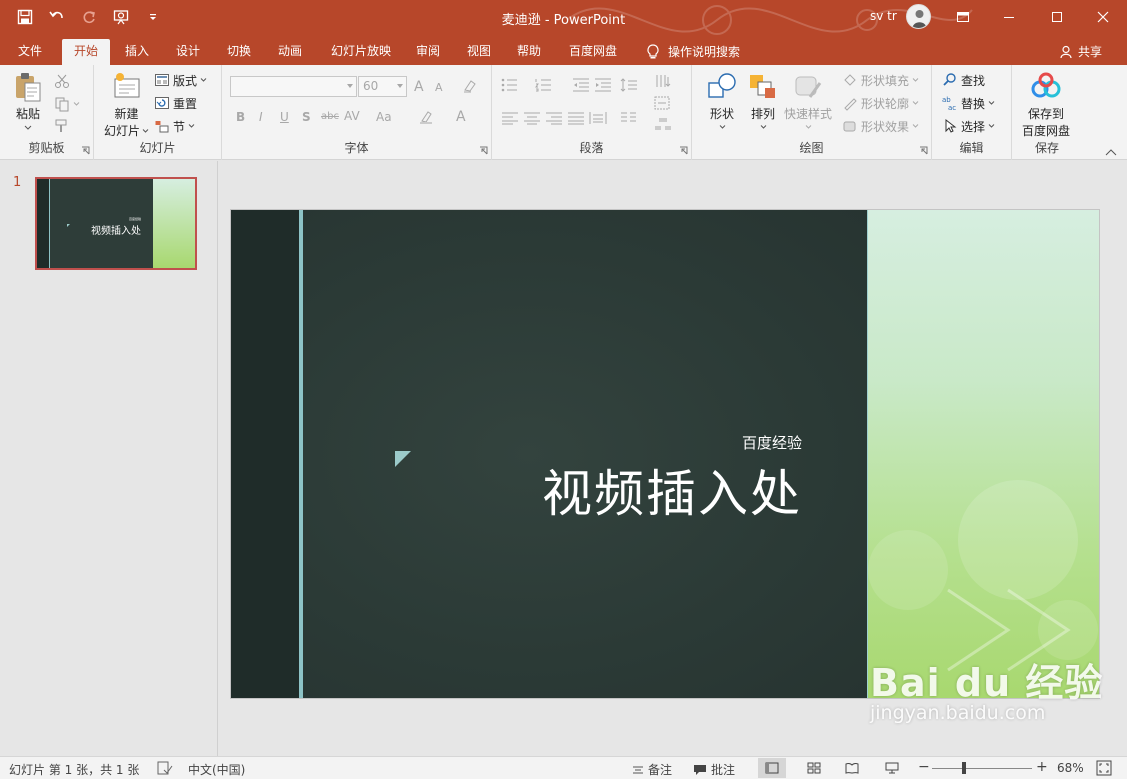 The height and width of the screenshot is (779, 1127). Describe the element at coordinates (814, 768) in the screenshot. I see `slide-sorter-button` at that location.